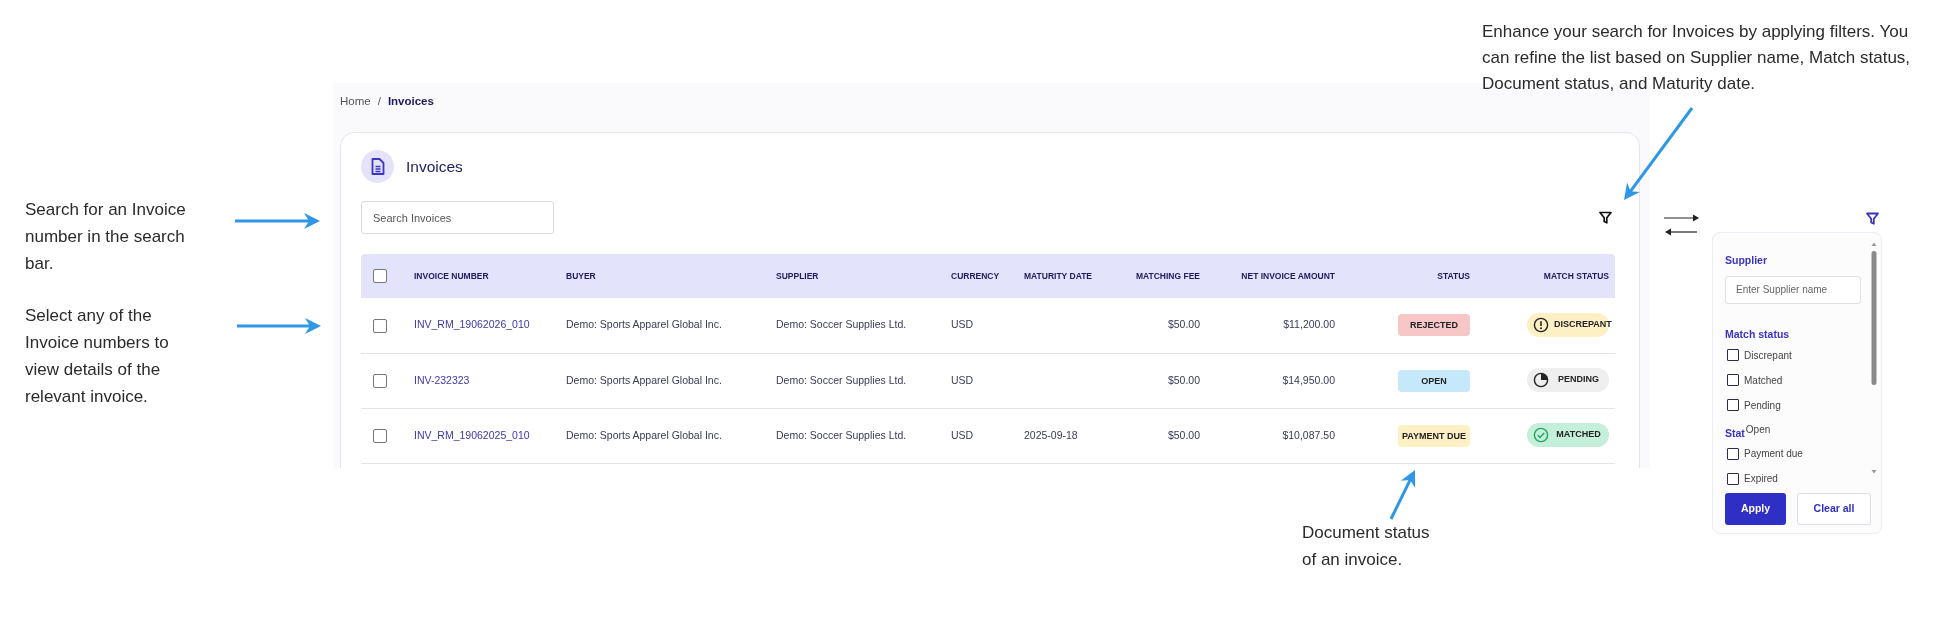 The image size is (1957, 618). What do you see at coordinates (1768, 355) in the screenshot?
I see `filter-option-label: Discrepant` at bounding box center [1768, 355].